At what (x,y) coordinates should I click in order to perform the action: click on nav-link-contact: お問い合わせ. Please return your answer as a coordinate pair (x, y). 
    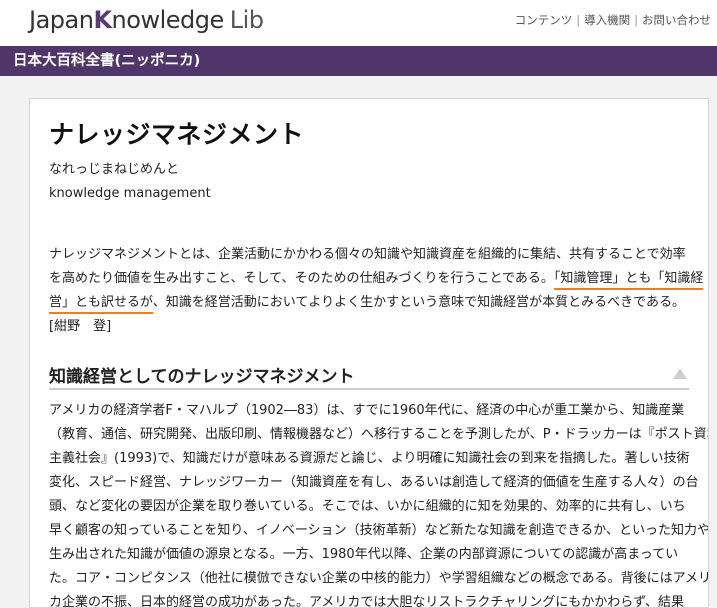
    Looking at the image, I should click on (676, 20).